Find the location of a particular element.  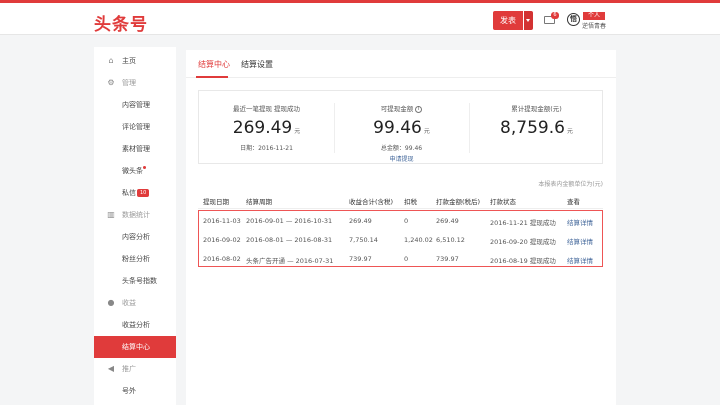

sidebar-item-label: 号外 is located at coordinates (129, 391).